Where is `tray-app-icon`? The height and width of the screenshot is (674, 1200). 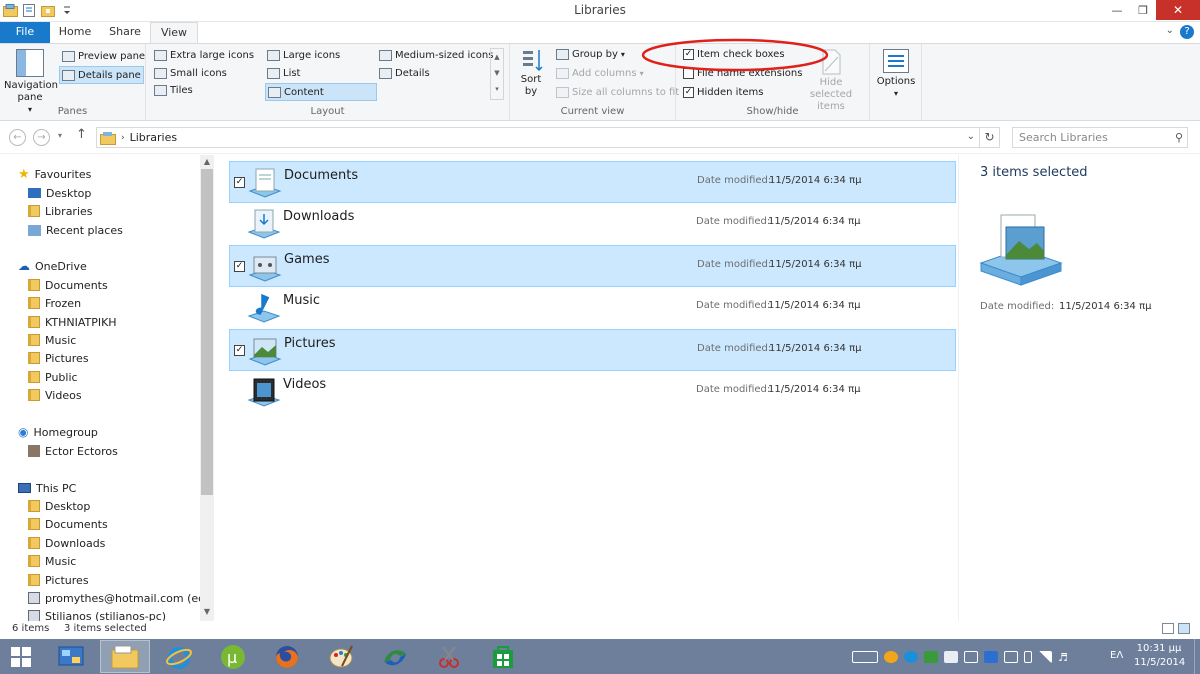
tray-app-icon is located at coordinates (891, 656).